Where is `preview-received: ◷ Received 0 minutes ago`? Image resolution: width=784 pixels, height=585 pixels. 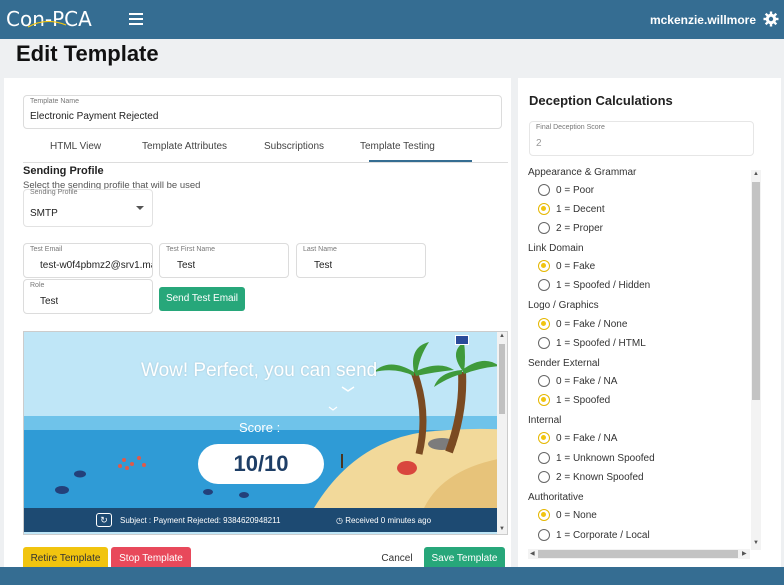 preview-received: ◷ Received 0 minutes ago is located at coordinates (383, 520).